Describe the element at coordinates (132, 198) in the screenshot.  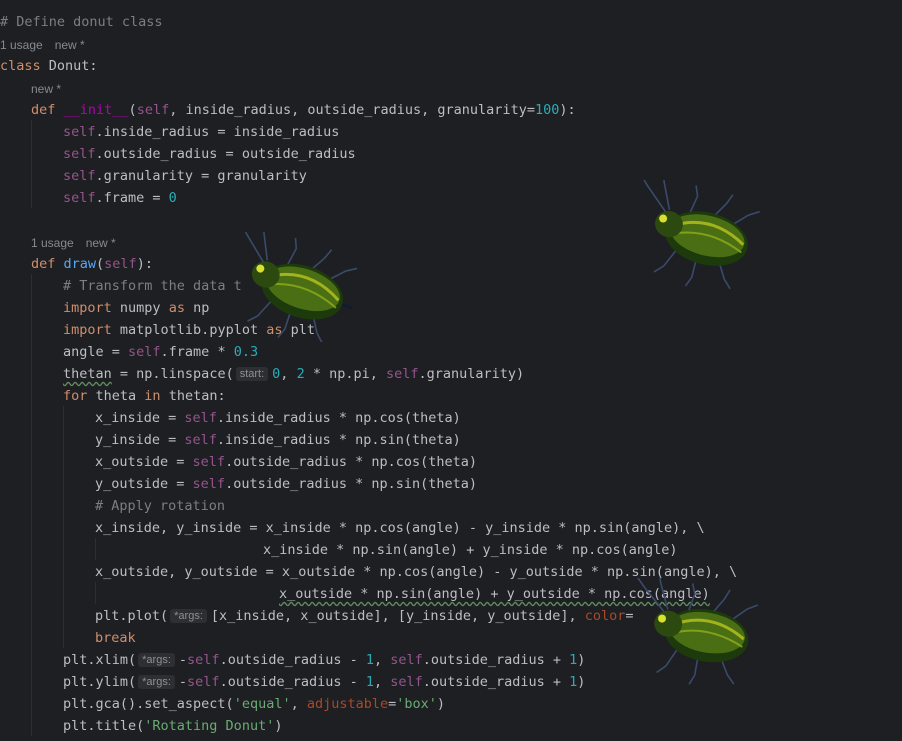
I see `code-text: .frame =` at that location.